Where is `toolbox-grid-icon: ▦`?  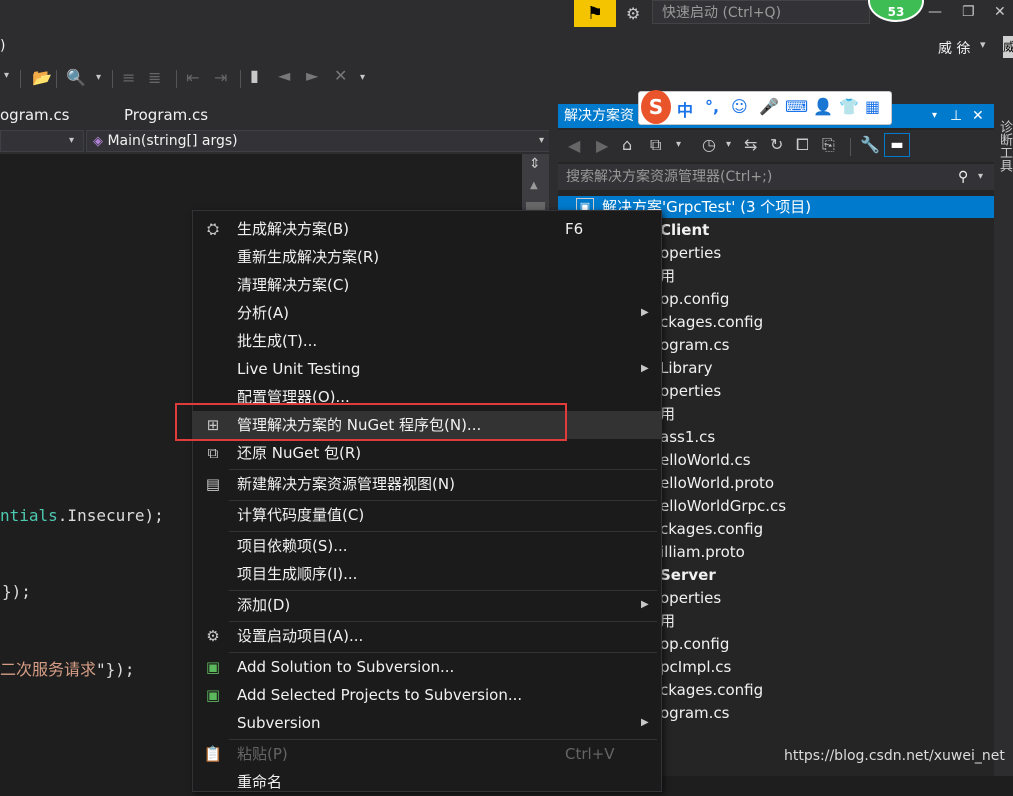 toolbox-grid-icon: ▦ is located at coordinates (872, 106).